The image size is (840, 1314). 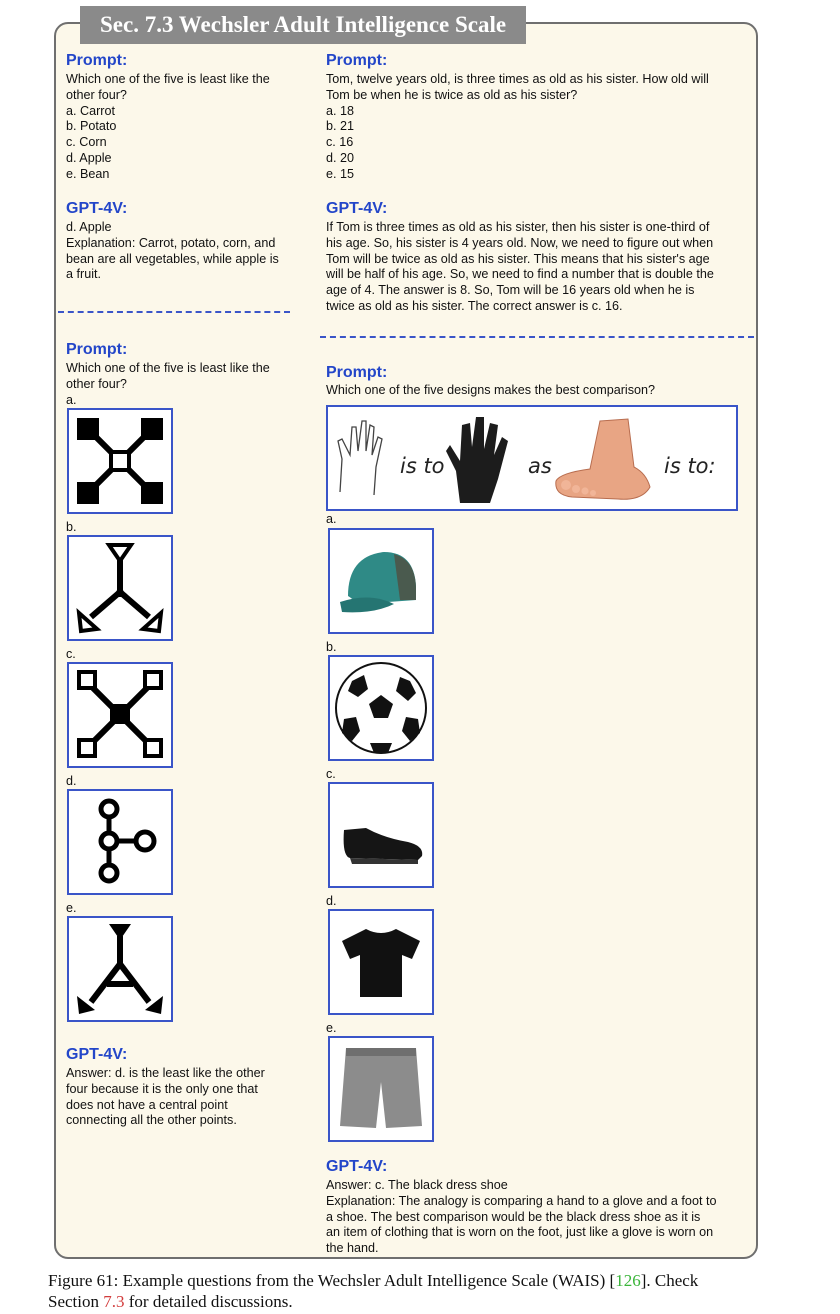 What do you see at coordinates (331, 647) in the screenshot?
I see `q4-option-b-label: b.` at bounding box center [331, 647].